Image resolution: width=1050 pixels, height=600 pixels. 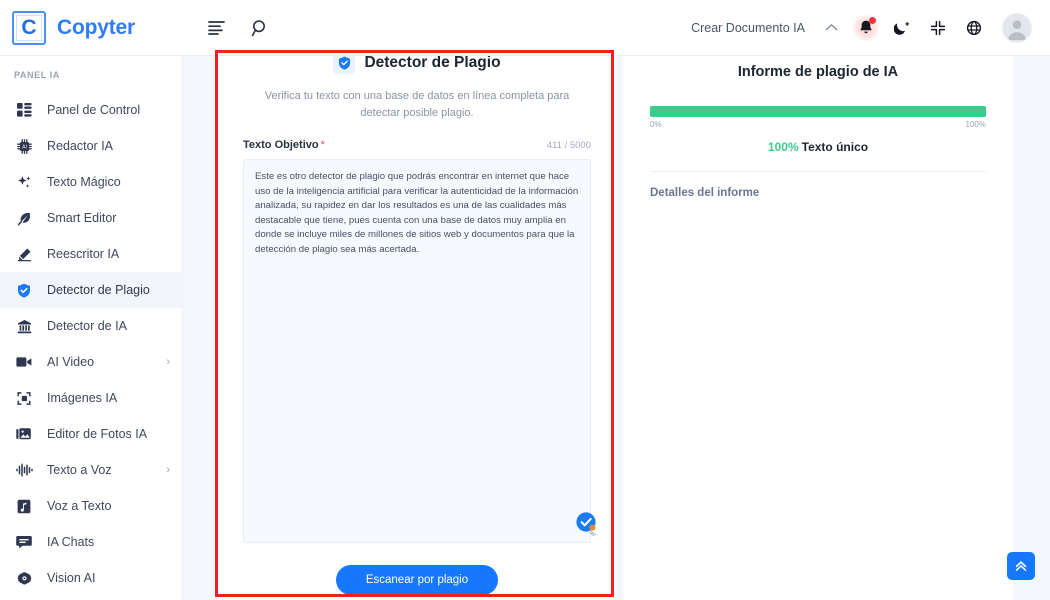 What do you see at coordinates (216, 27) in the screenshot?
I see `hamburger-list-icon` at bounding box center [216, 27].